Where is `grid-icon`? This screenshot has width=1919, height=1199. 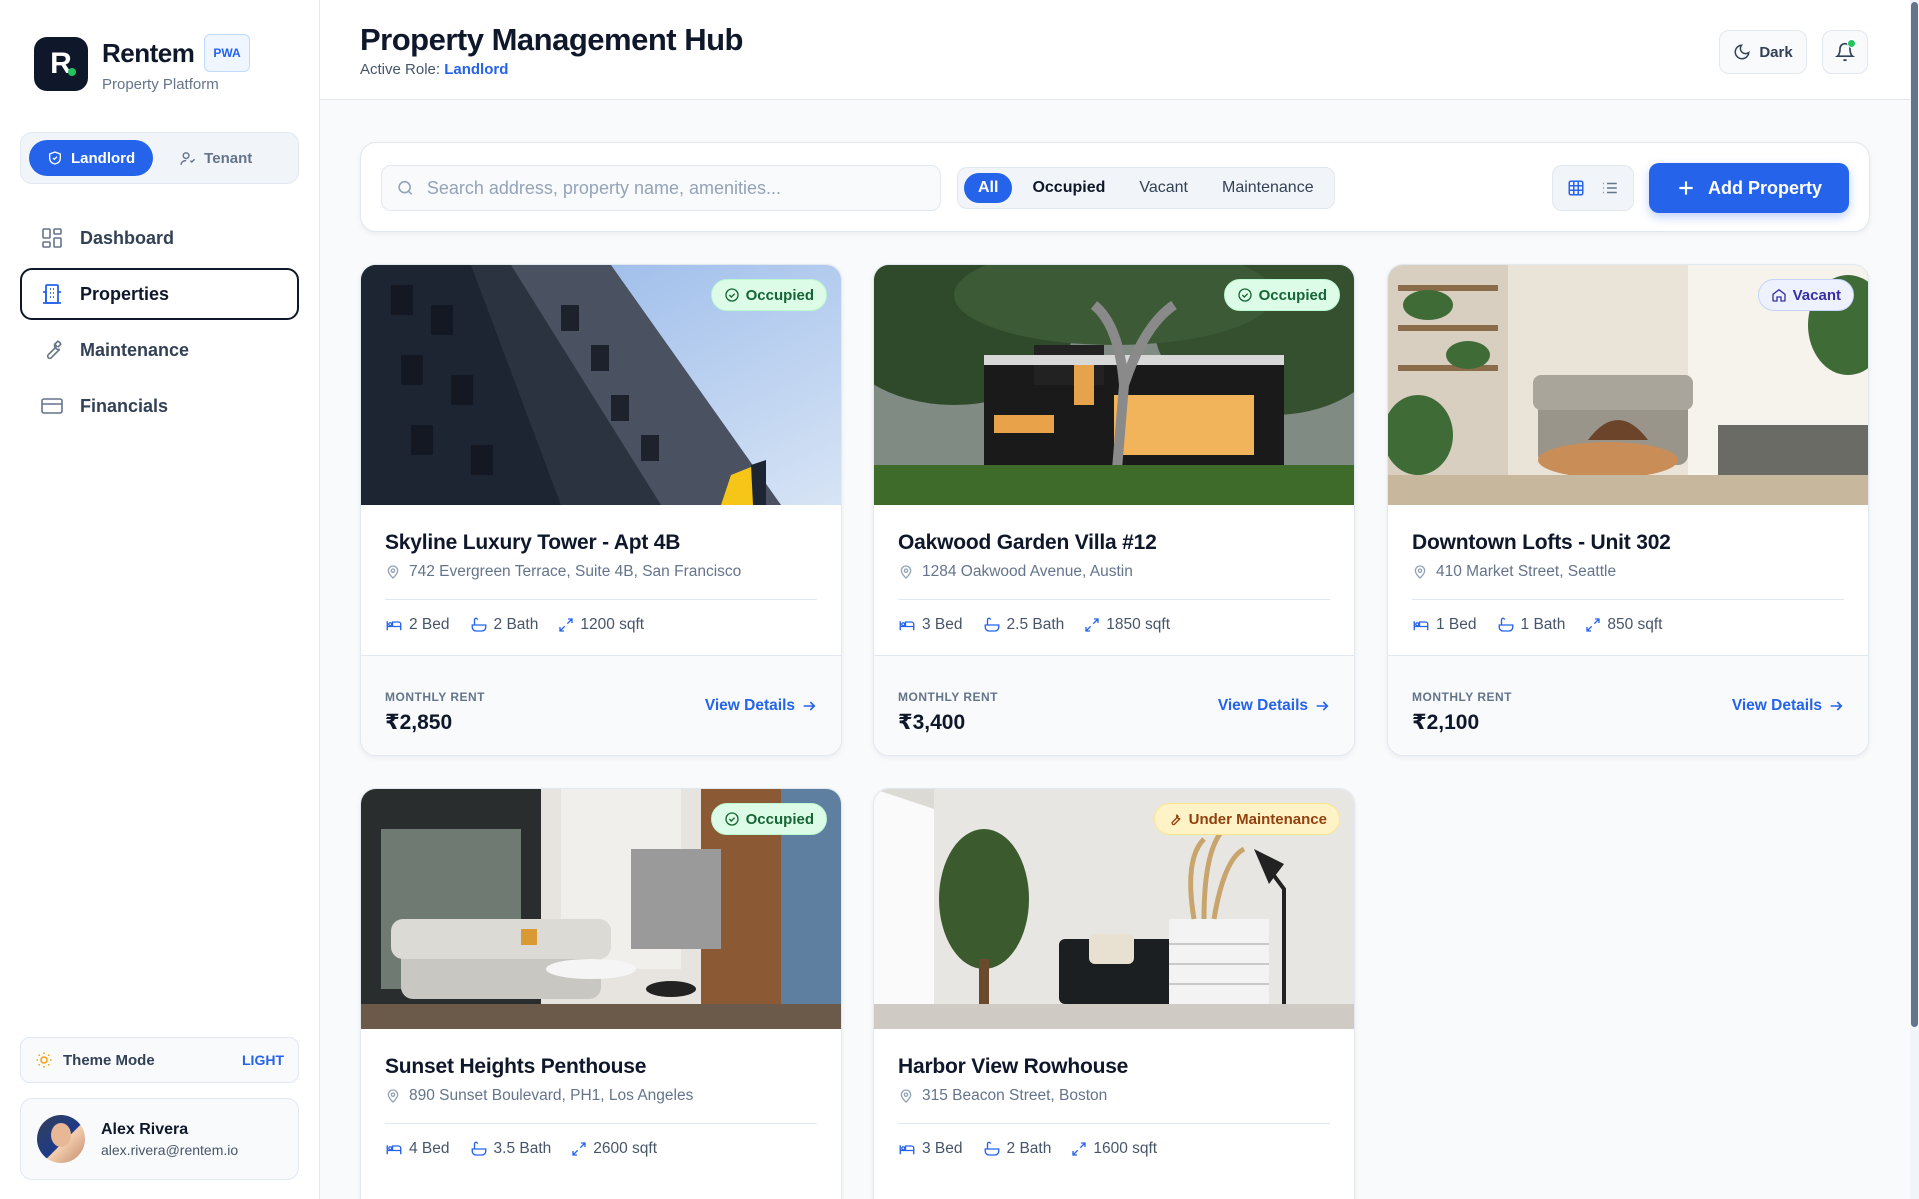
grid-icon is located at coordinates (1576, 188).